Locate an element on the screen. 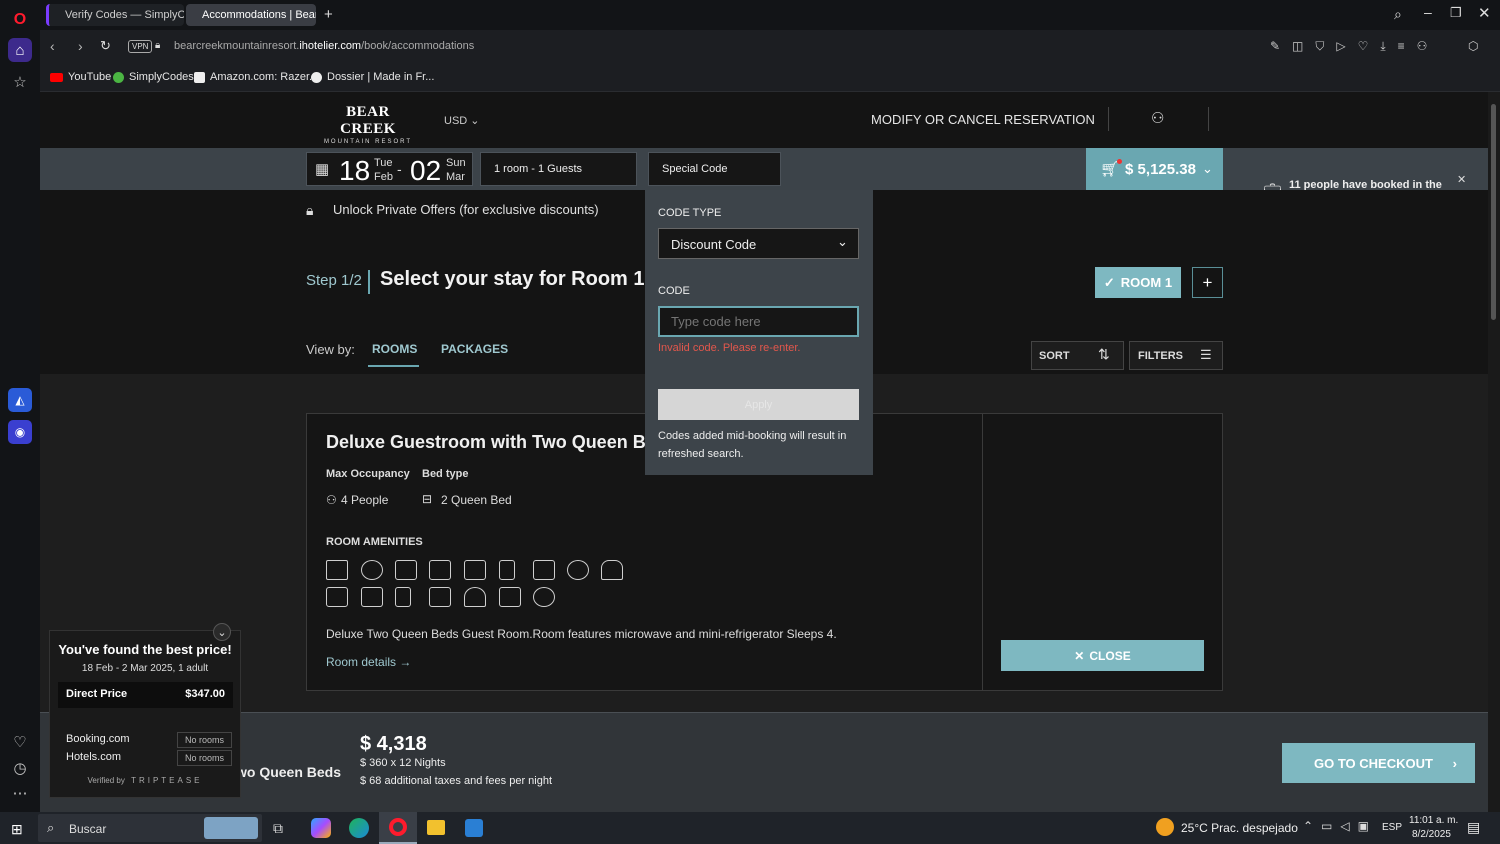 The height and width of the screenshot is (844, 1500). bookmark-youtube: YouTube is located at coordinates (80, 77).